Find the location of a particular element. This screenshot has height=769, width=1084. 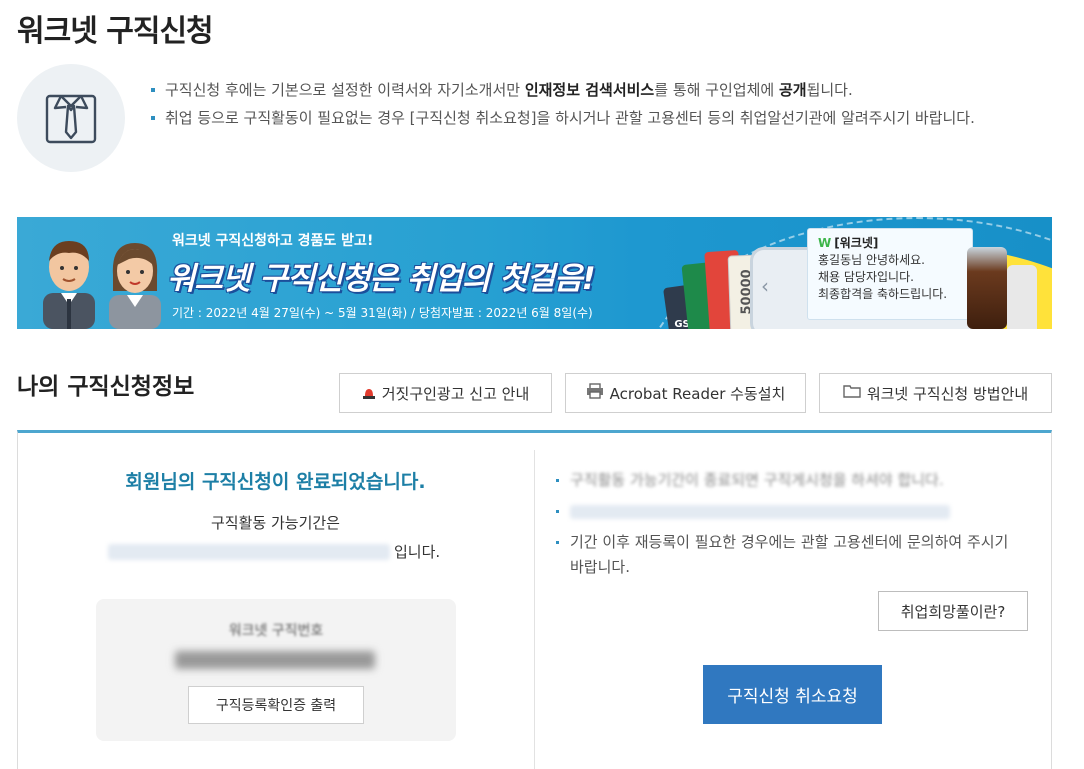

fake-ad-report-button: 거짓구인광고 신고 안내 is located at coordinates (445, 393).